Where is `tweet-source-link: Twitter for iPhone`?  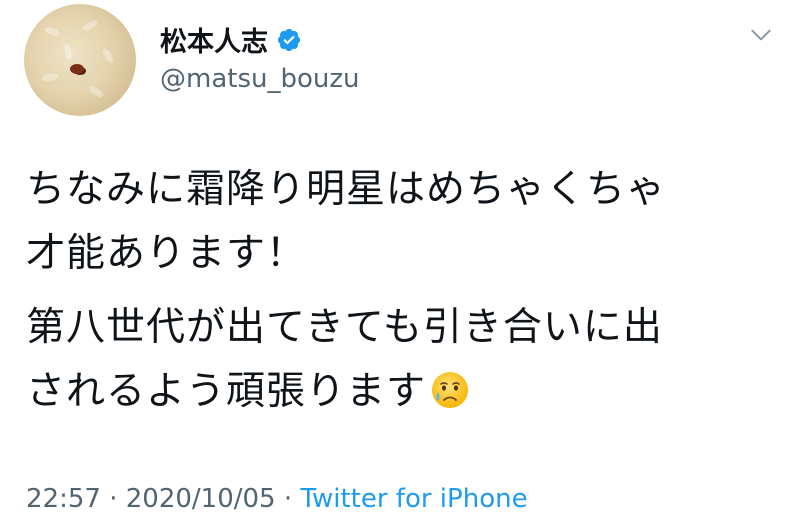
tweet-source-link: Twitter for iPhone is located at coordinates (413, 499).